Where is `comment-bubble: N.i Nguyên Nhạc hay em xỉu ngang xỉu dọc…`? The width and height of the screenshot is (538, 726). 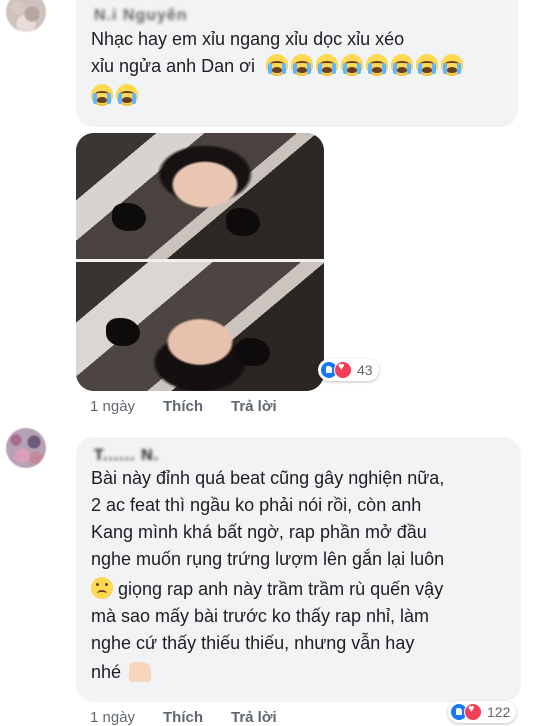 comment-bubble: N.i Nguyên Nhạc hay em xỉu ngang xỉu dọc… is located at coordinates (297, 63).